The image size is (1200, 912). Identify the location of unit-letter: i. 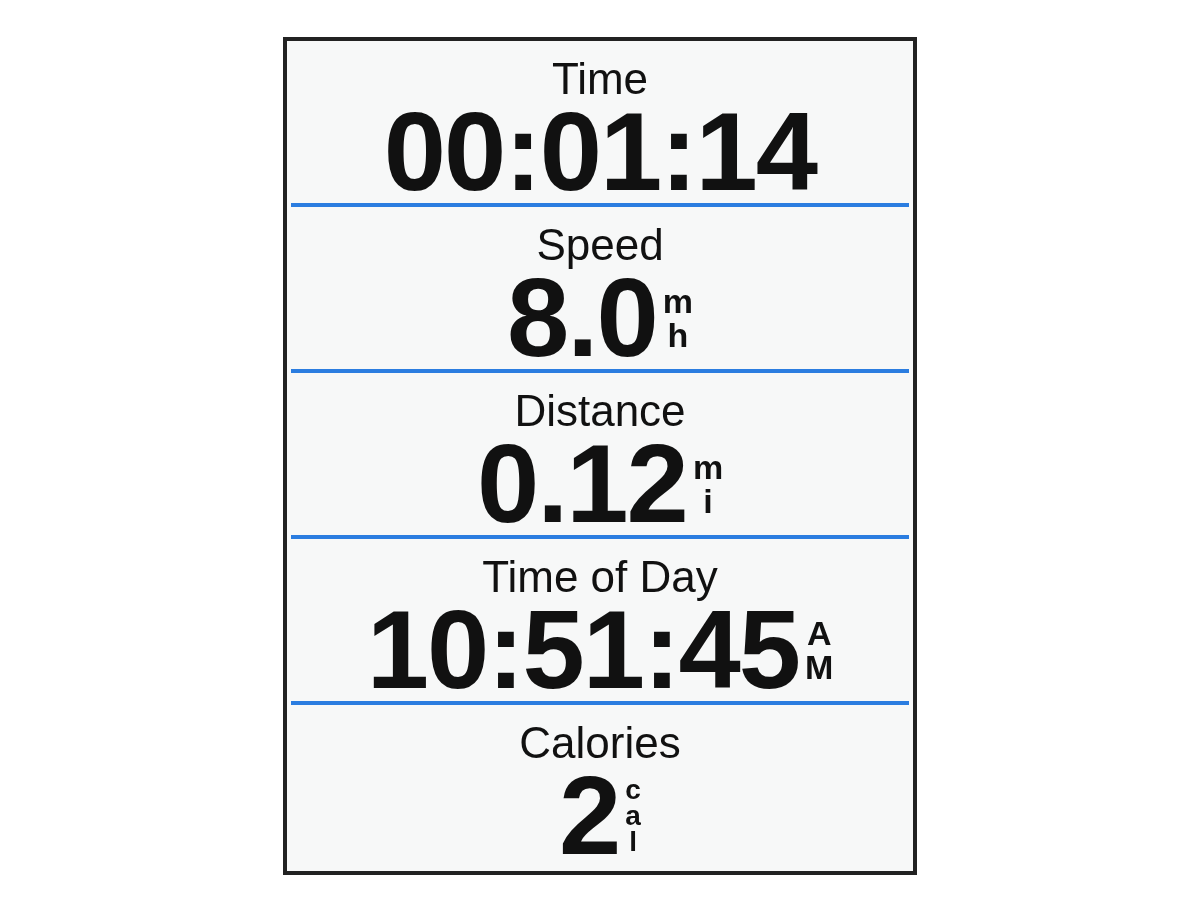
(708, 501).